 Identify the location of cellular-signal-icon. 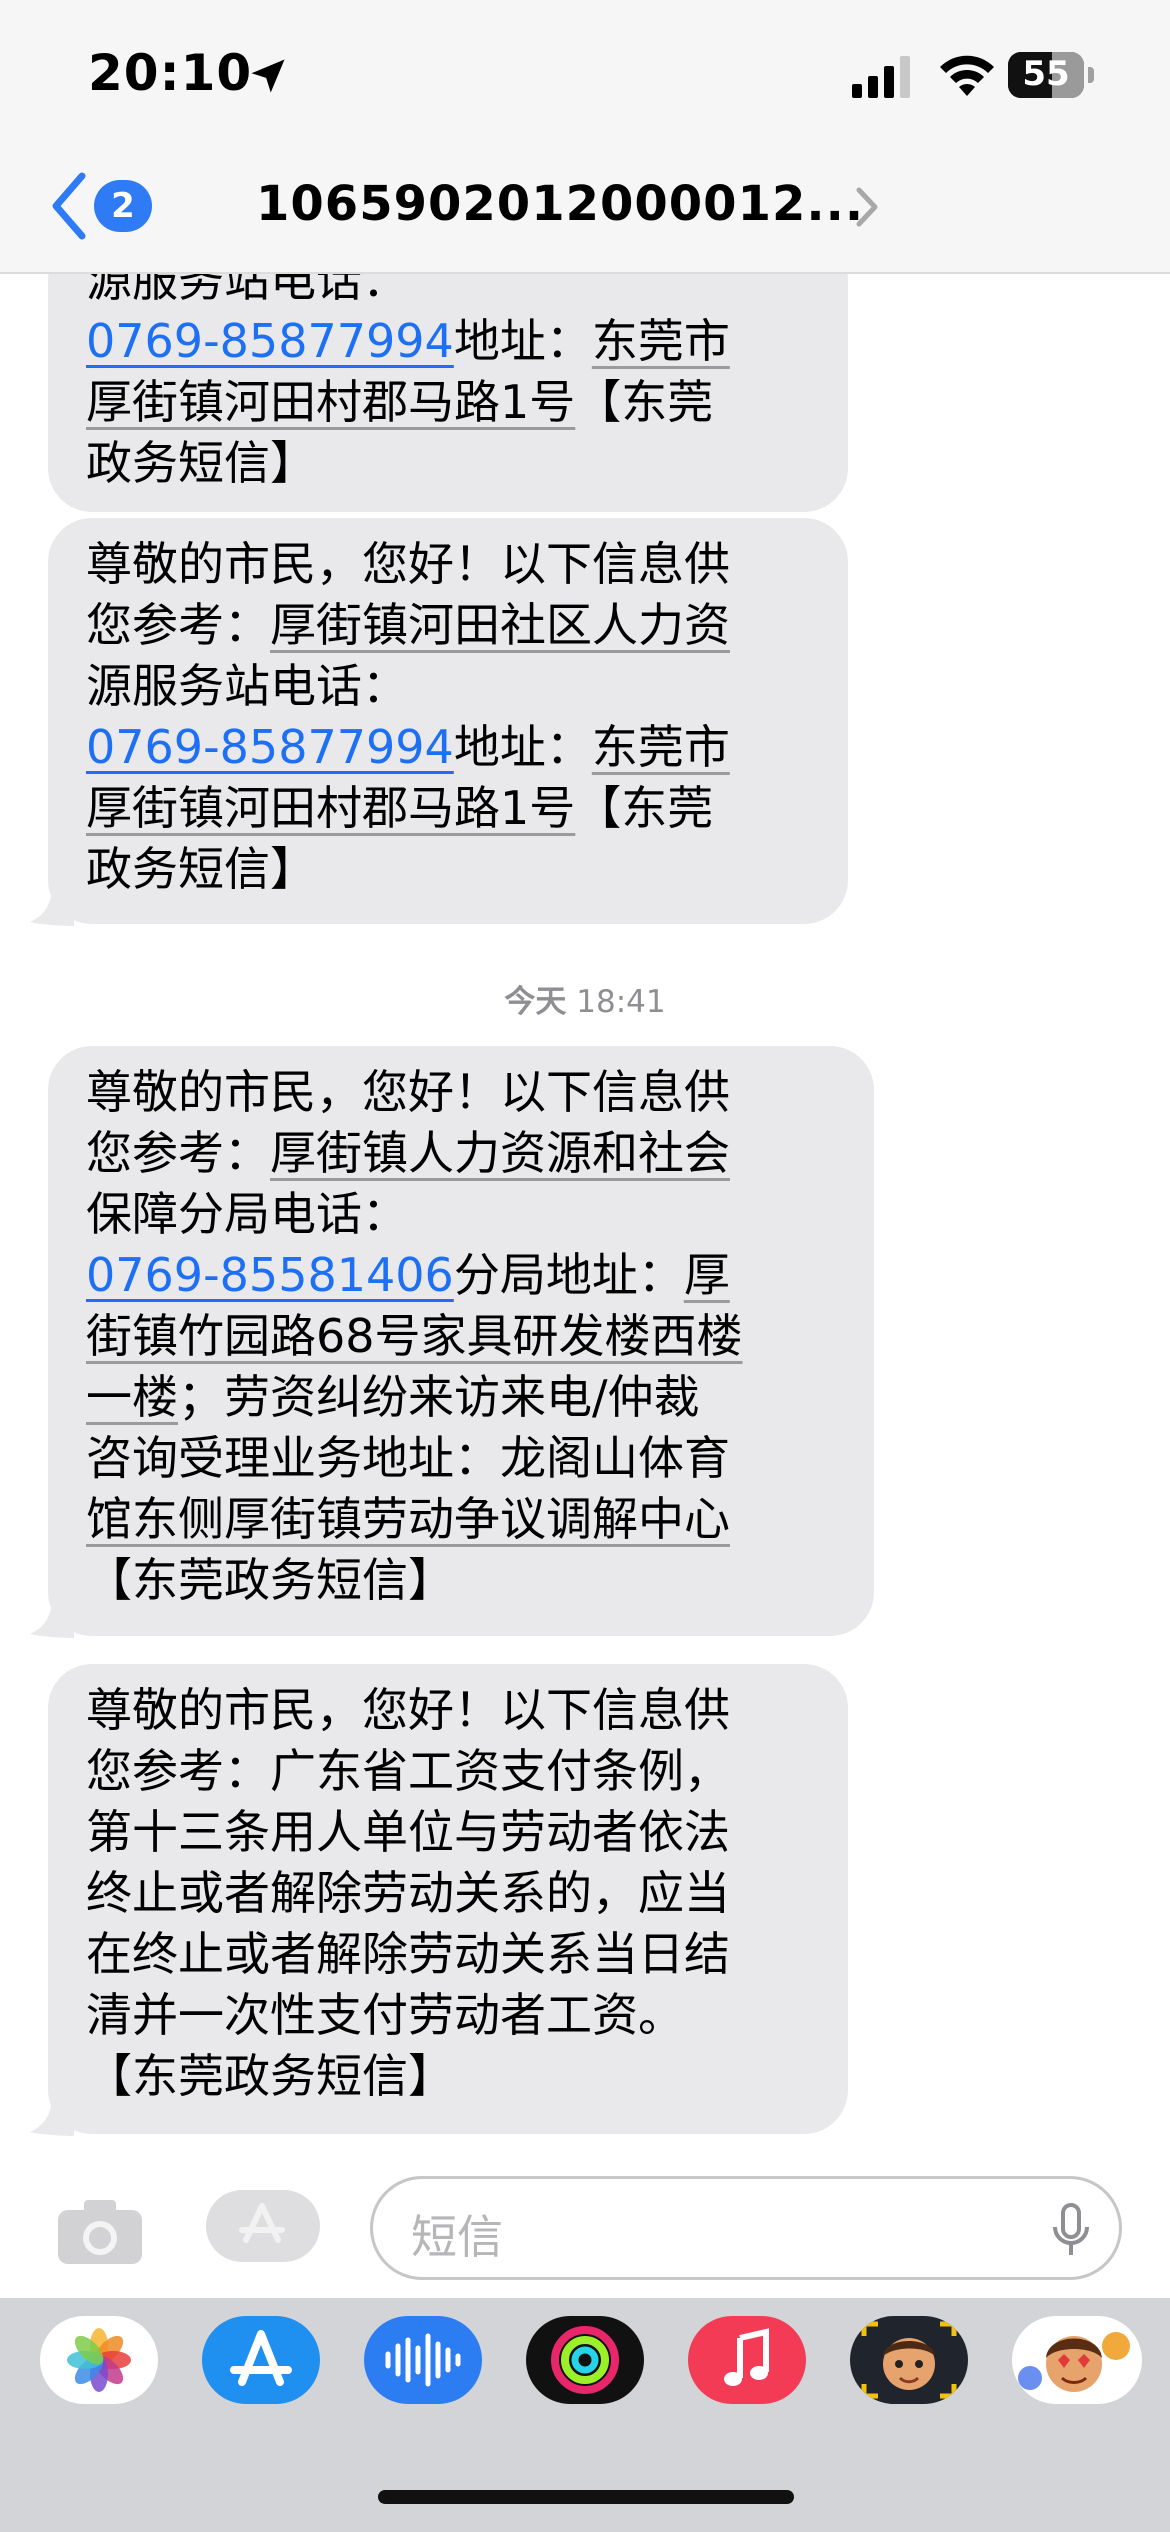
(881, 77).